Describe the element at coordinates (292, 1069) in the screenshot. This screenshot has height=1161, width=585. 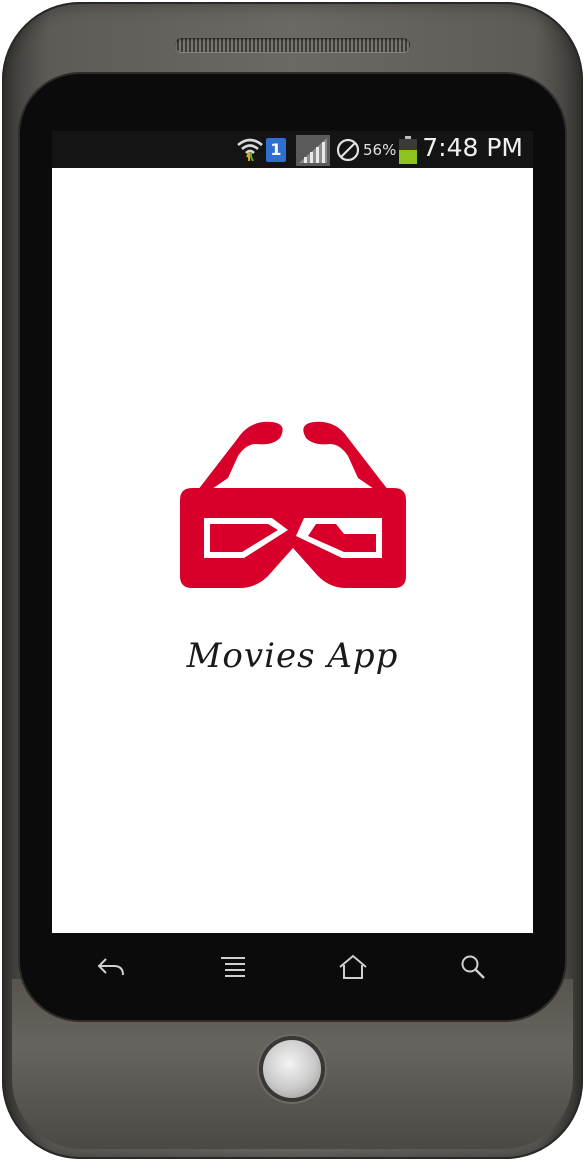
I see `hardware-home-button` at that location.